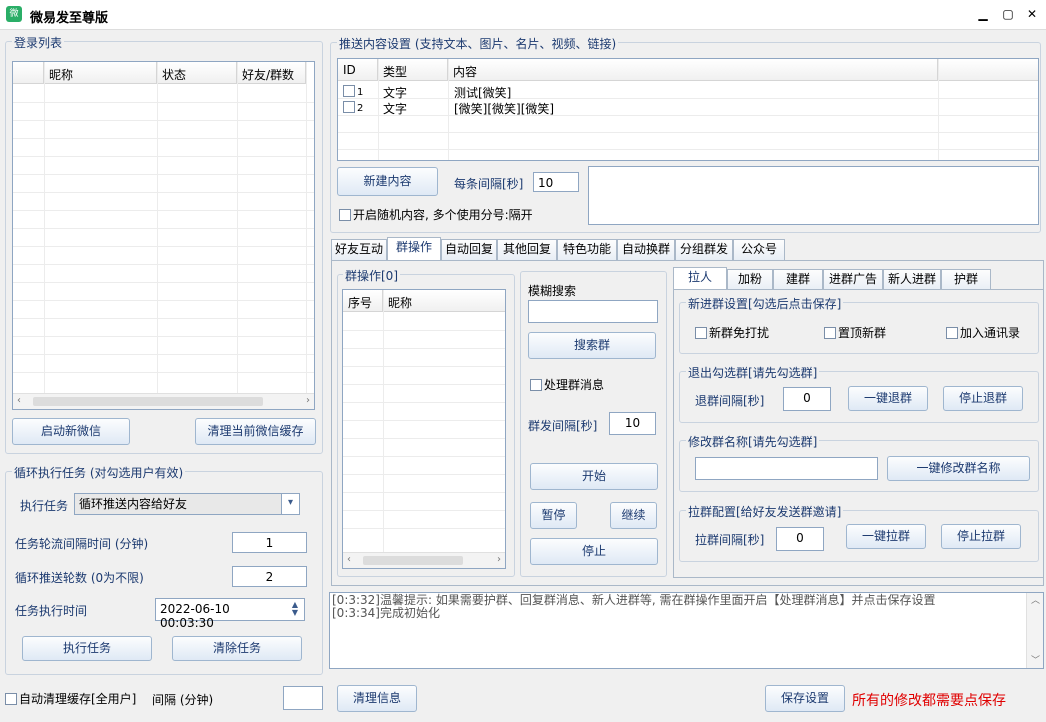  Describe the element at coordinates (303, 698) in the screenshot. I see `clear-interval-input` at that location.